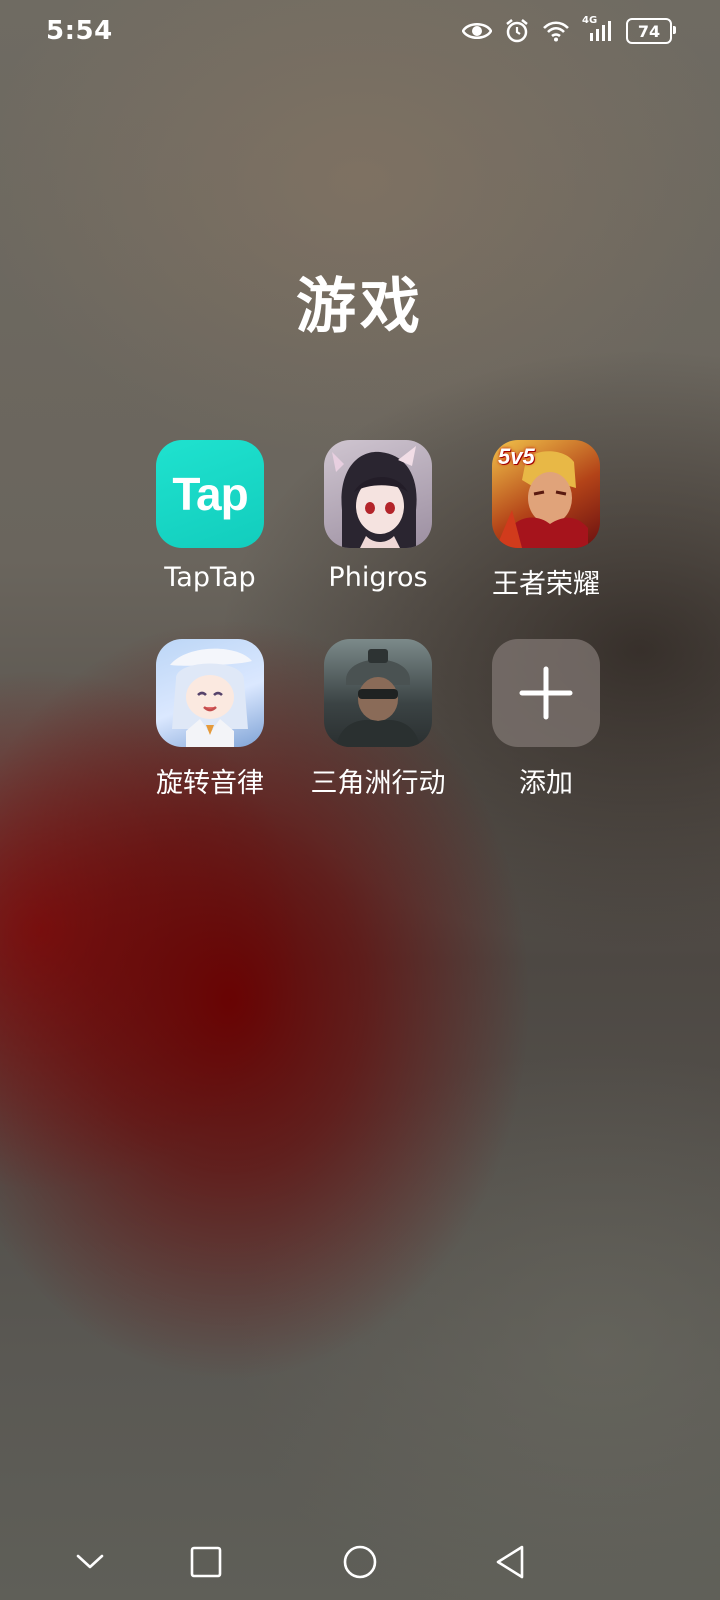 The height and width of the screenshot is (1600, 720). Describe the element at coordinates (90, 1562) in the screenshot. I see `chevron-down-icon` at that location.